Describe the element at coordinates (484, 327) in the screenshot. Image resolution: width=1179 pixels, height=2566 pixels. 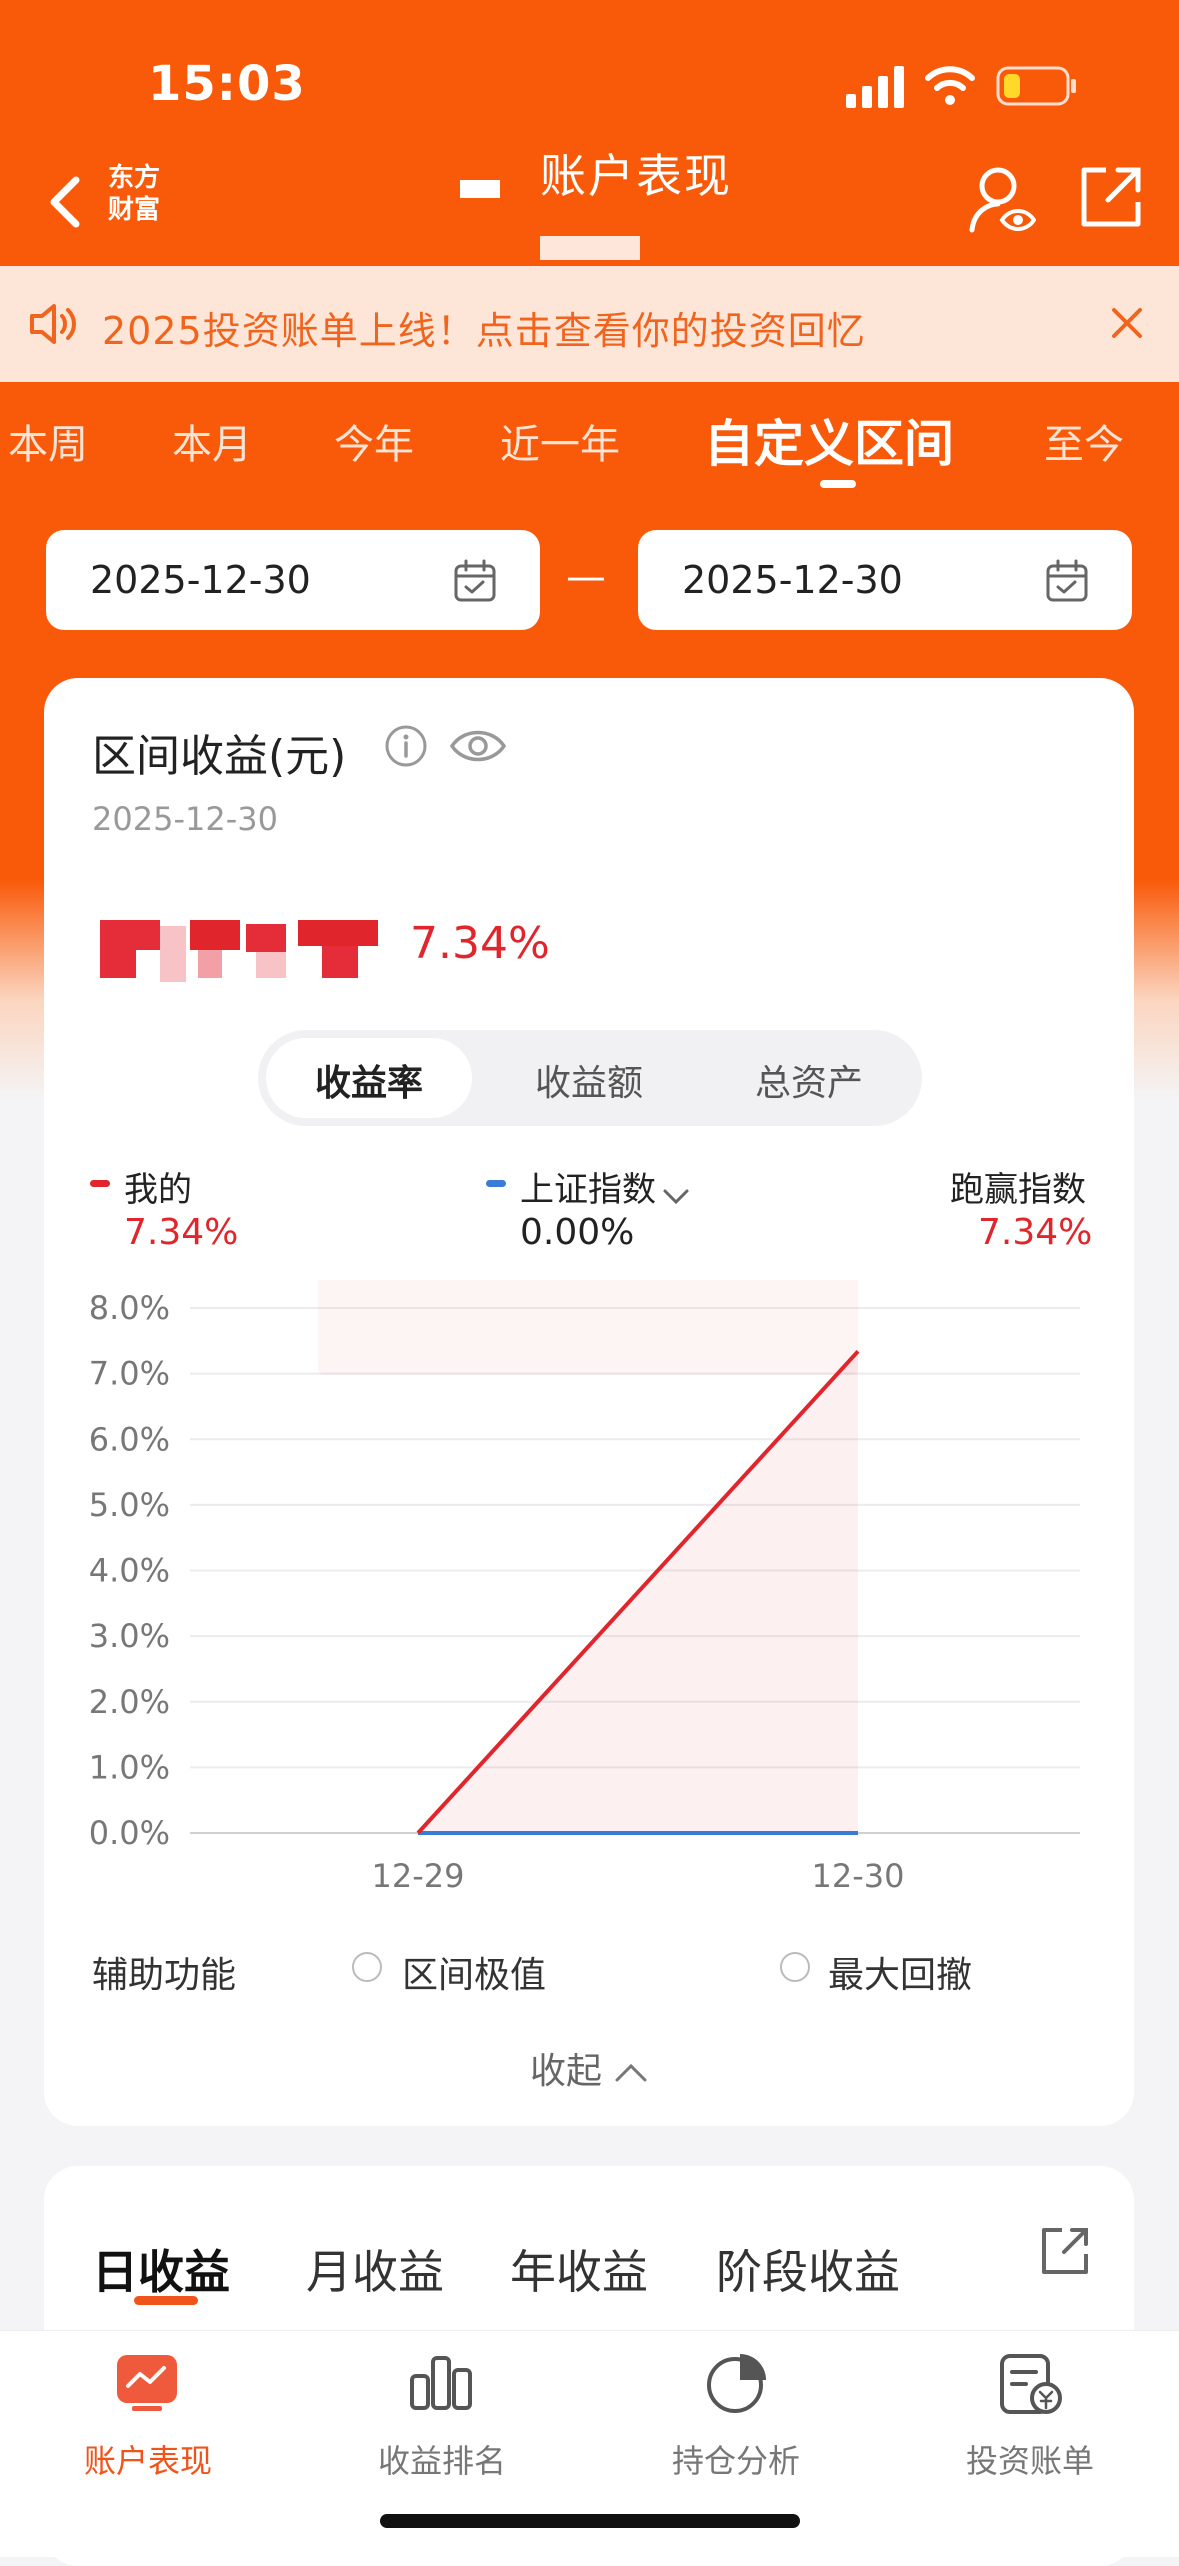
I see `notice-text: 2025投资账单上线！点击查看你的投资回忆` at that location.